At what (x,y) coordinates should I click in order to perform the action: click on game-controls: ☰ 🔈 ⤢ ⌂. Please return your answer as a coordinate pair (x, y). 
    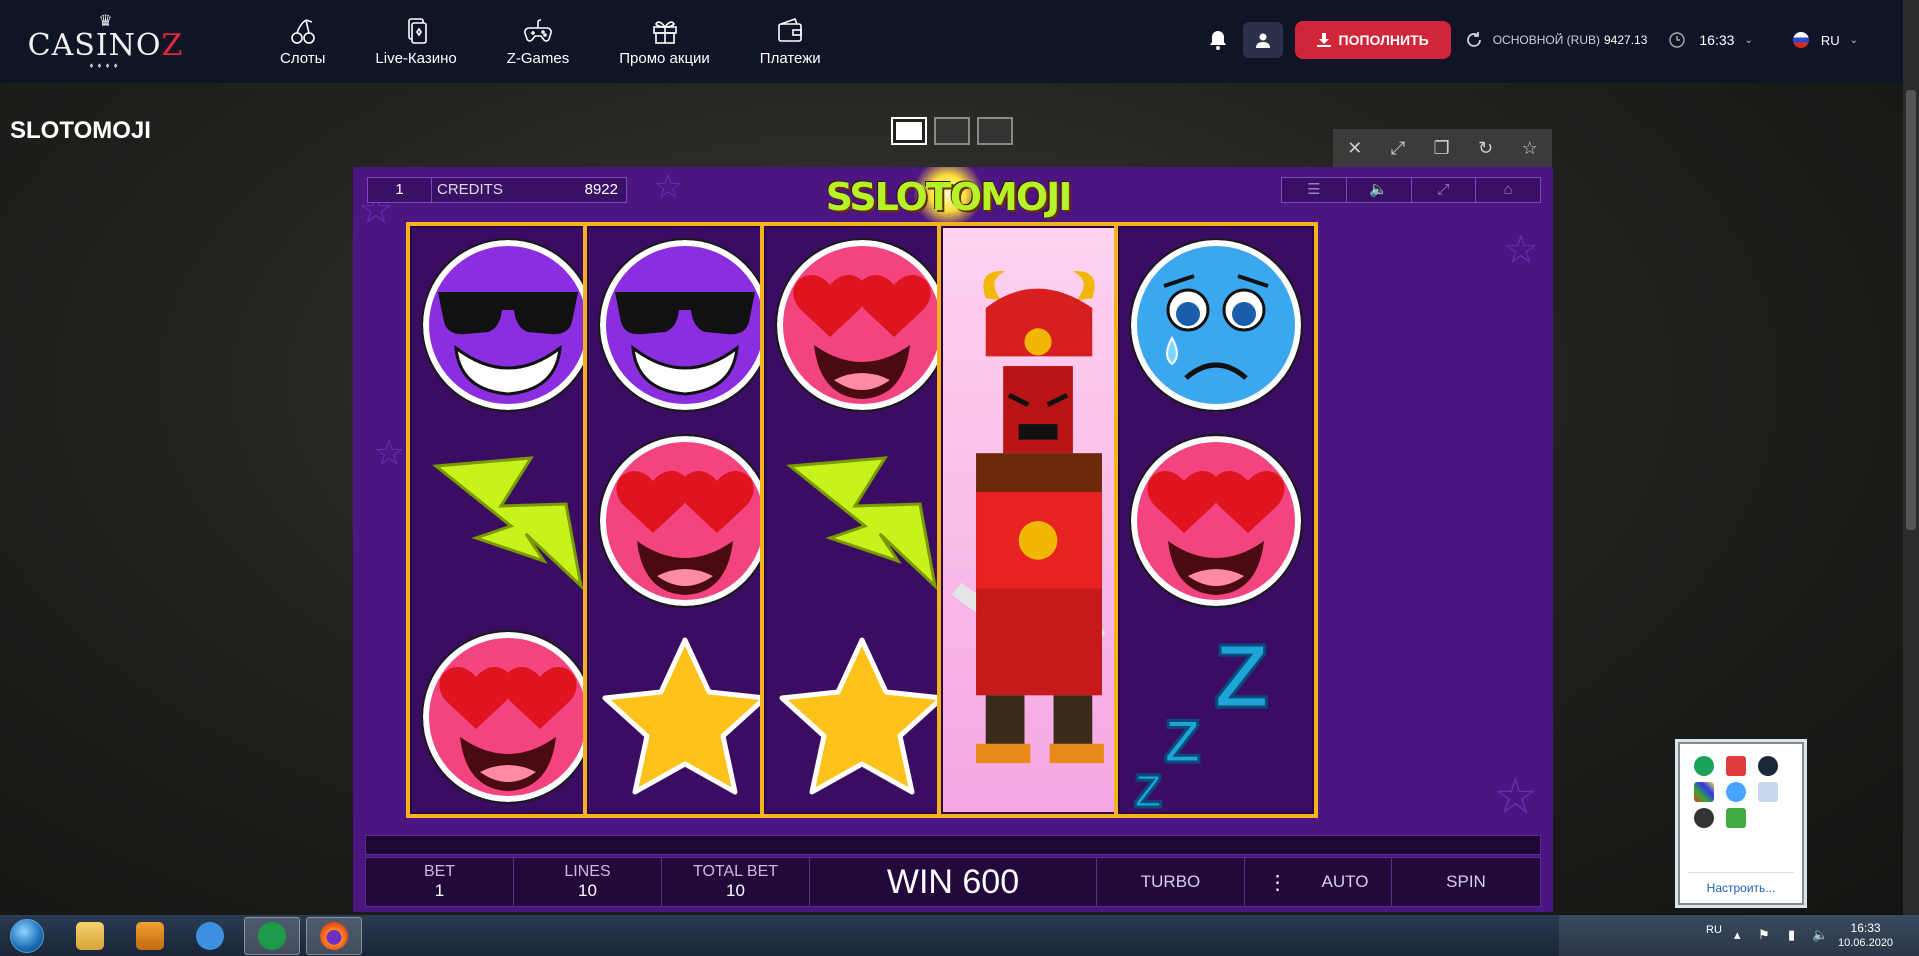
    Looking at the image, I should click on (1411, 190).